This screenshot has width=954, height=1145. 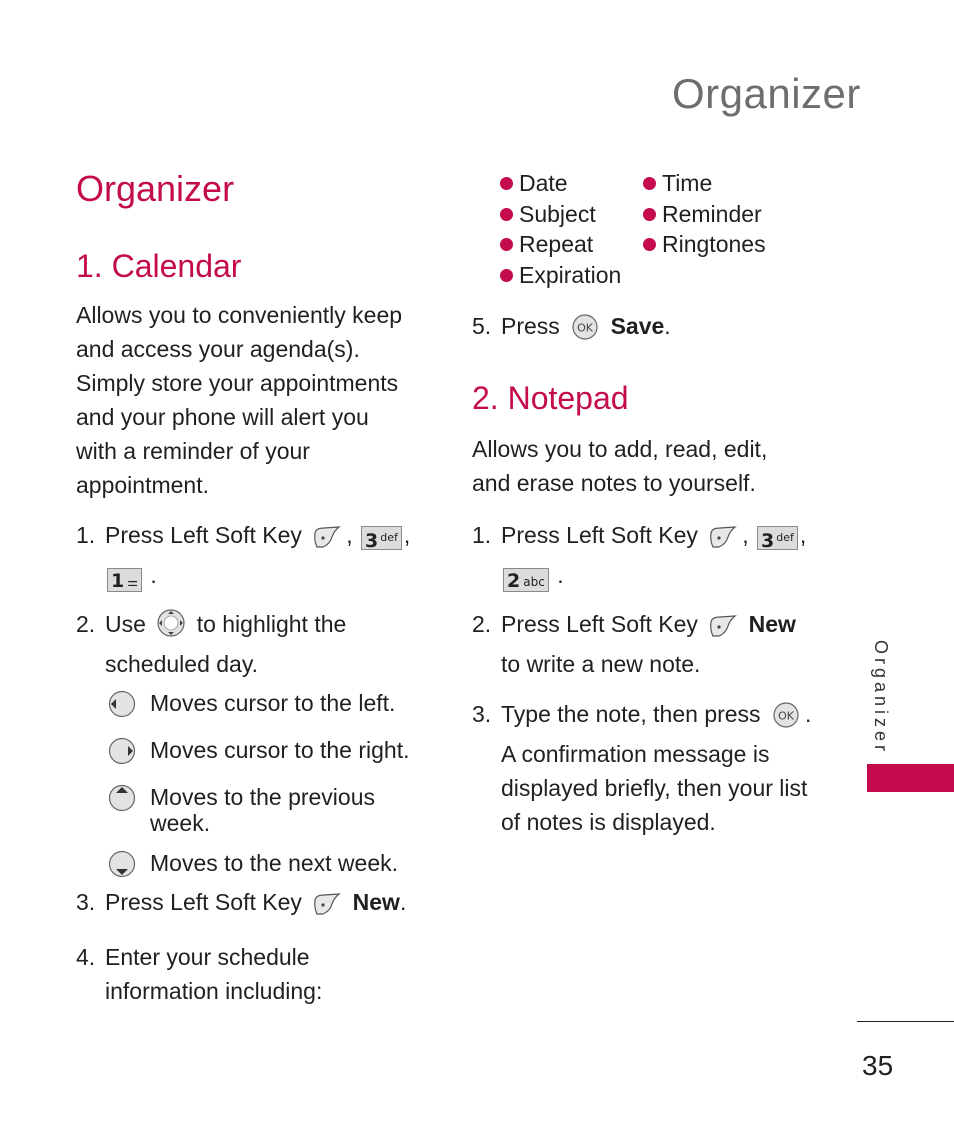 What do you see at coordinates (704, 244) in the screenshot?
I see `field-ringtones: Ringtones` at bounding box center [704, 244].